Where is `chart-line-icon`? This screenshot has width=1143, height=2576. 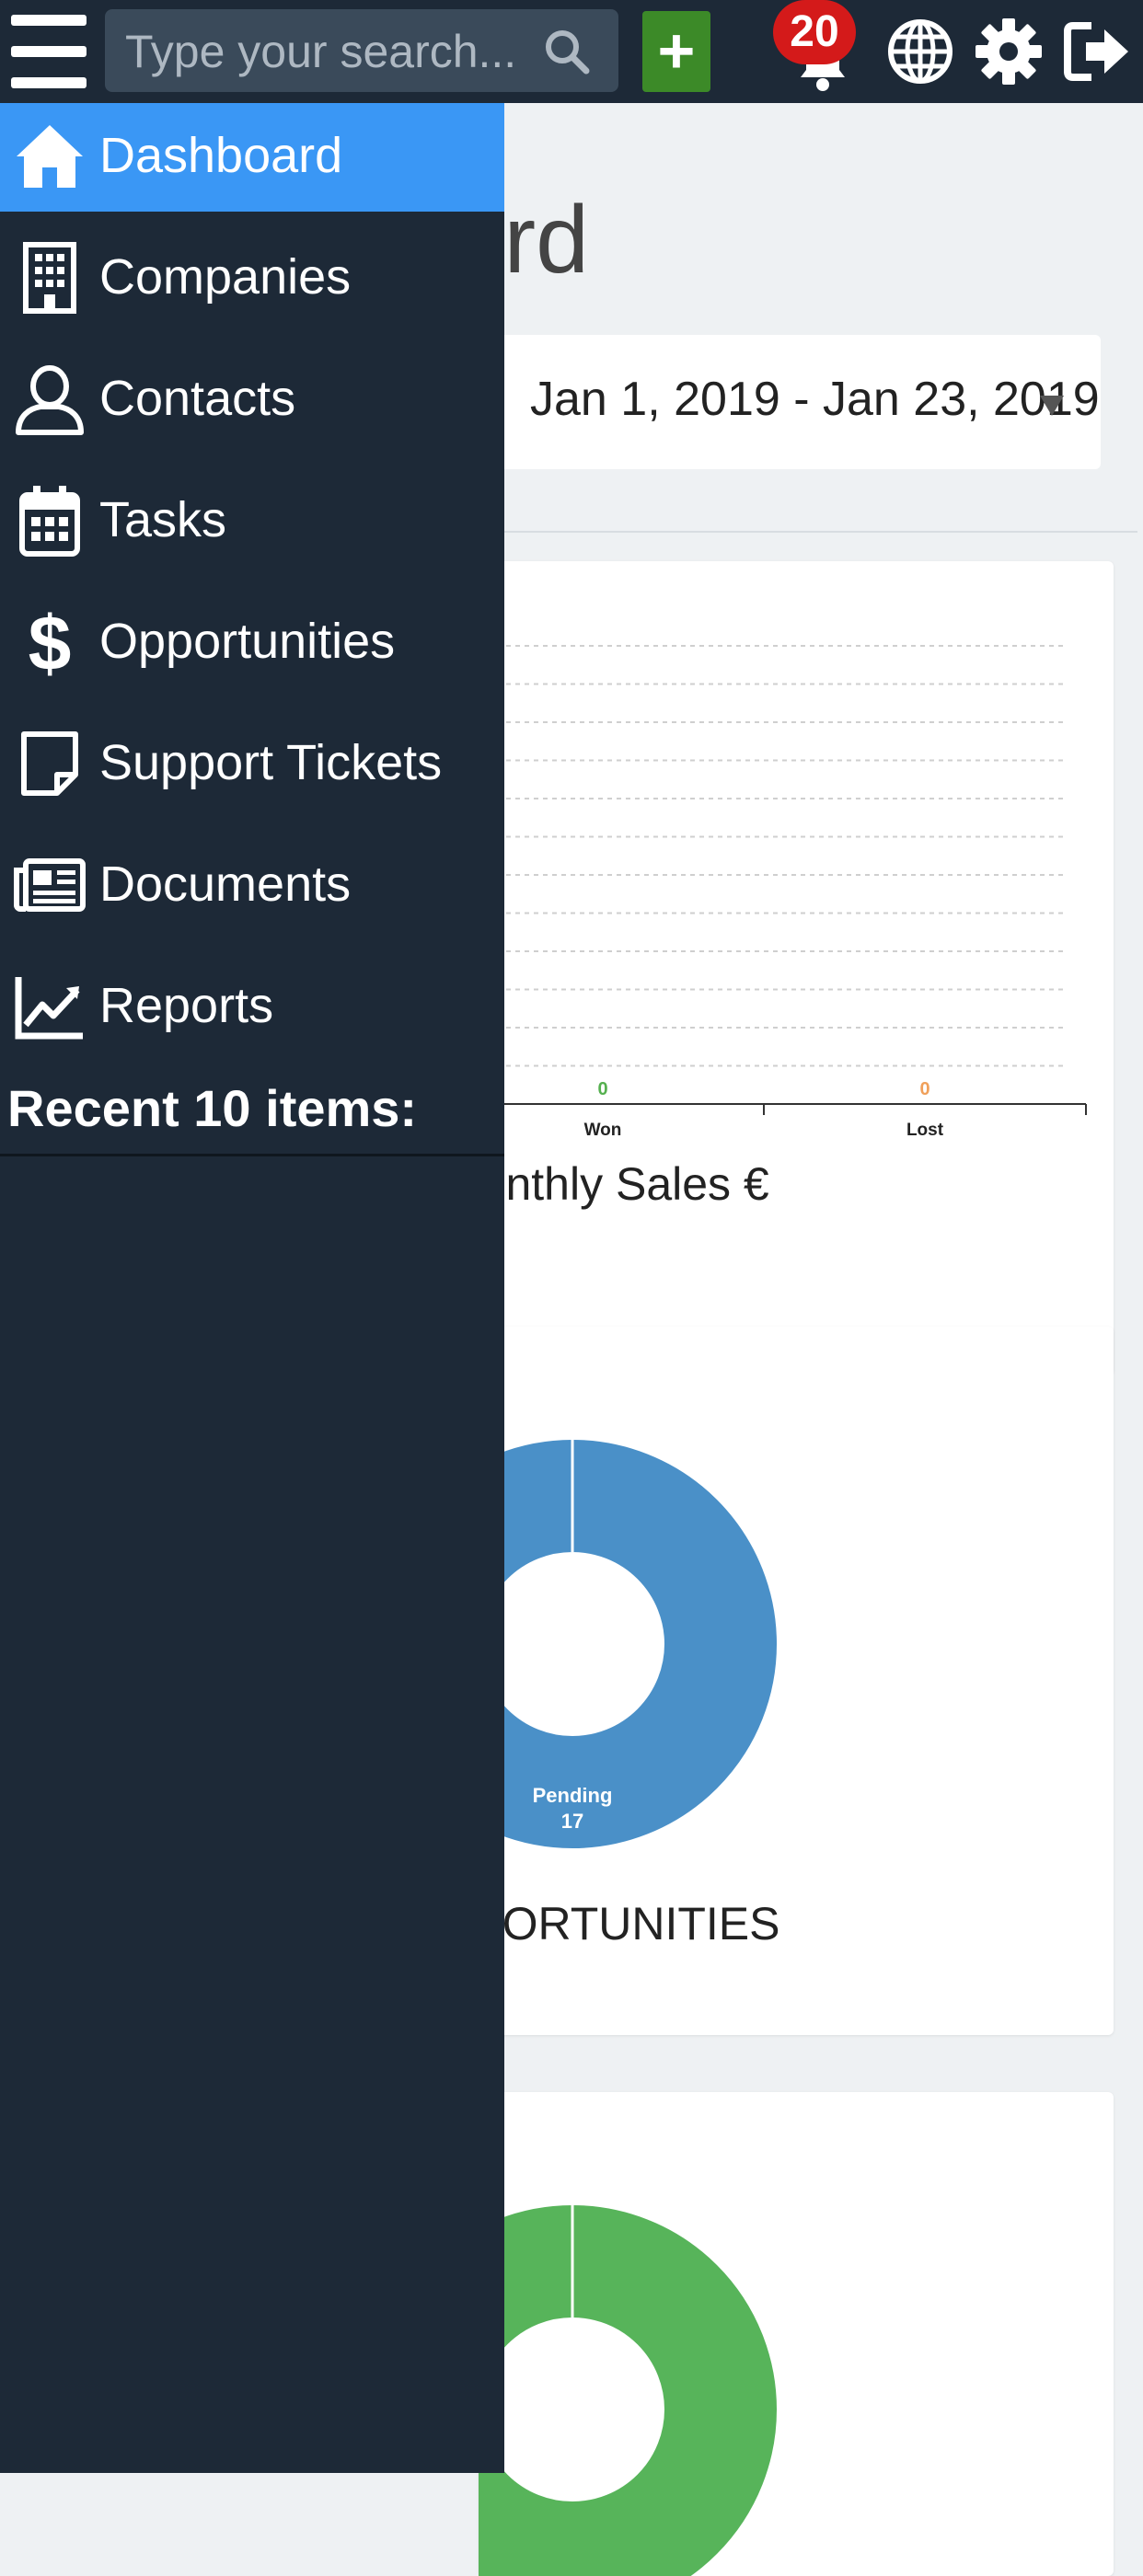 chart-line-icon is located at coordinates (49, 1008).